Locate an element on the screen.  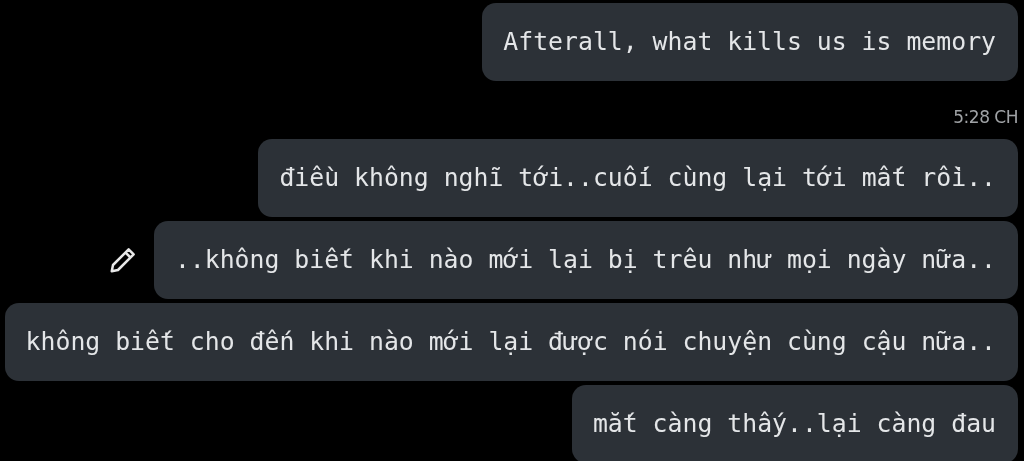
message-bubble: Afterall, what kills us is memory is located at coordinates (750, 42).